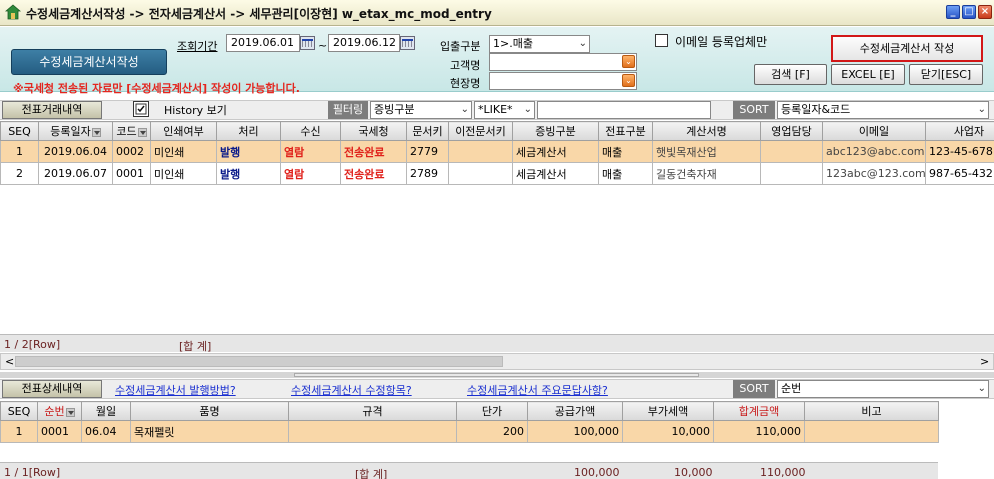  What do you see at coordinates (624, 110) in the screenshot?
I see `filter-value-input` at bounding box center [624, 110].